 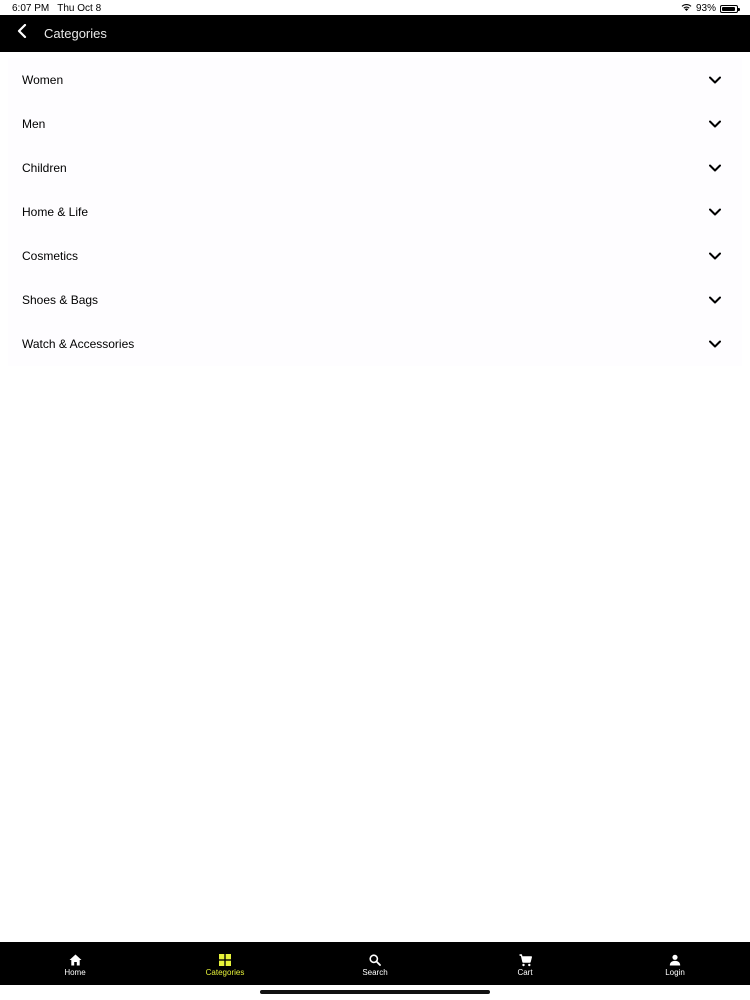 What do you see at coordinates (686, 8) in the screenshot?
I see `wifi-icon` at bounding box center [686, 8].